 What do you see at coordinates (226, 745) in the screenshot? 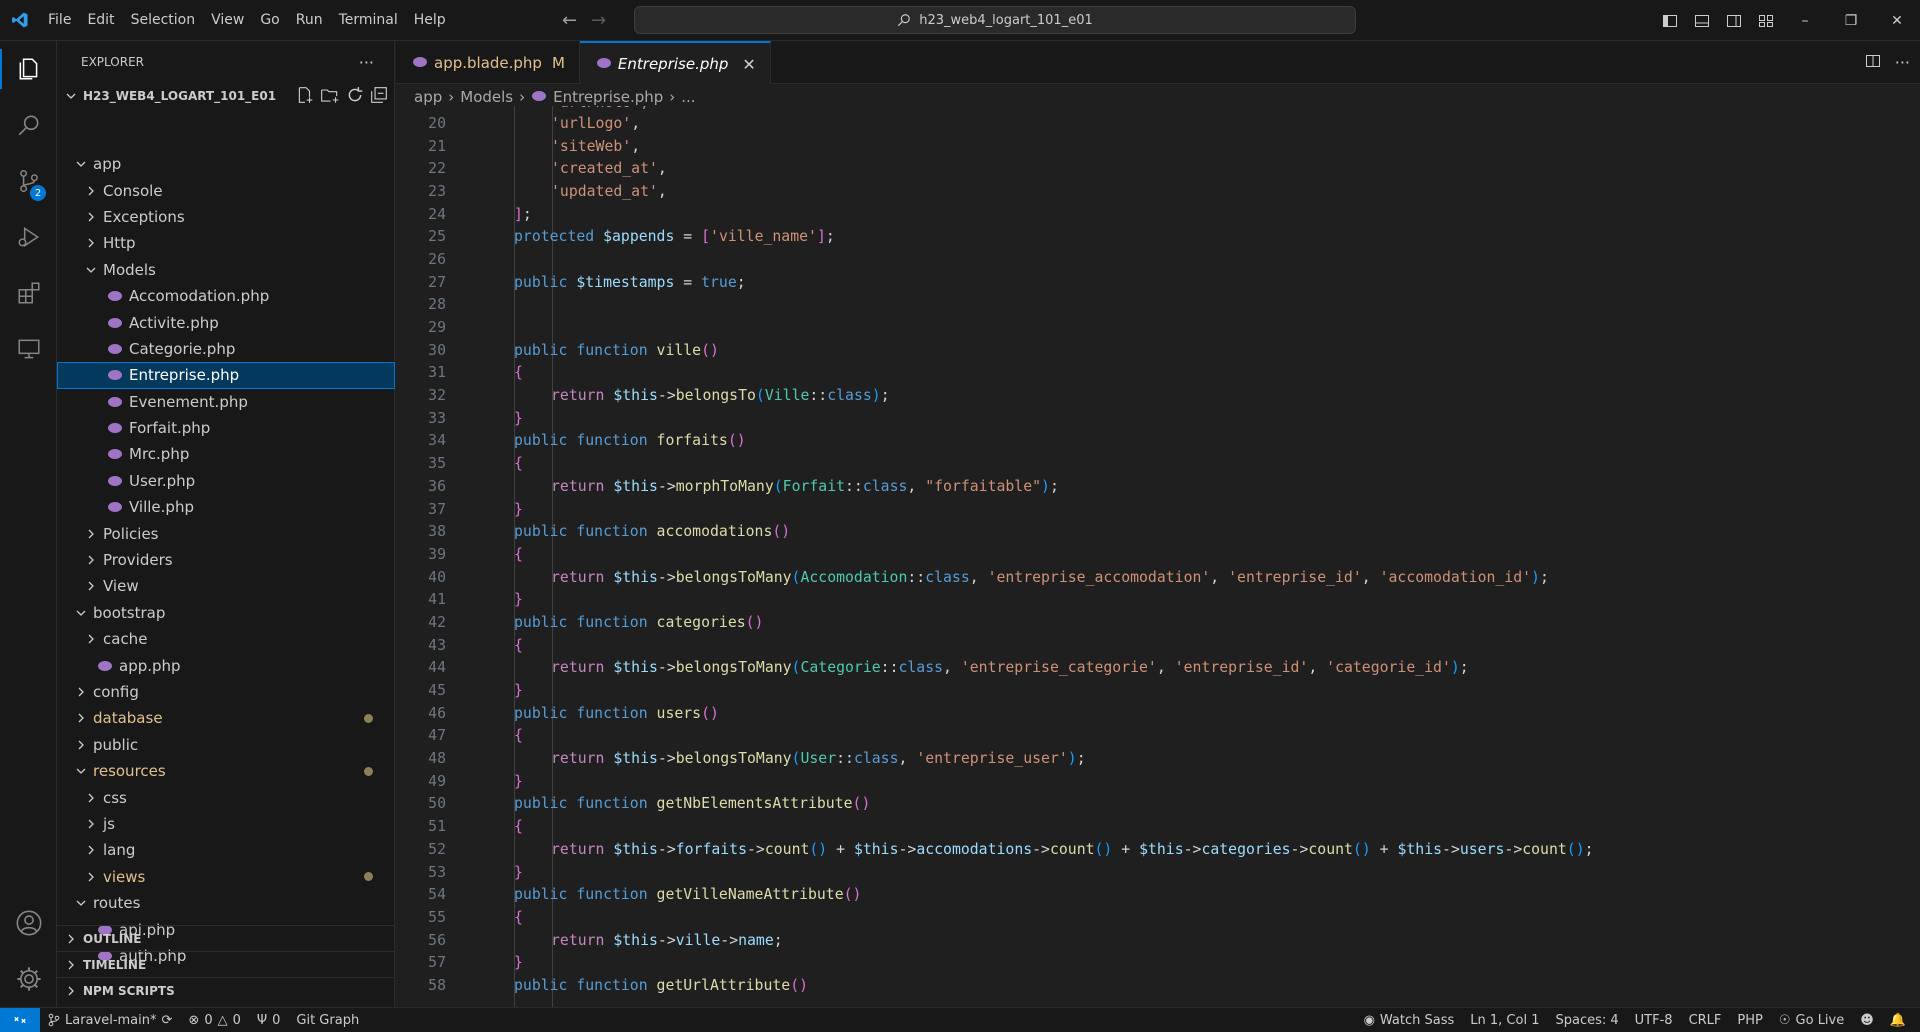
I see `tree-folder: public` at bounding box center [226, 745].